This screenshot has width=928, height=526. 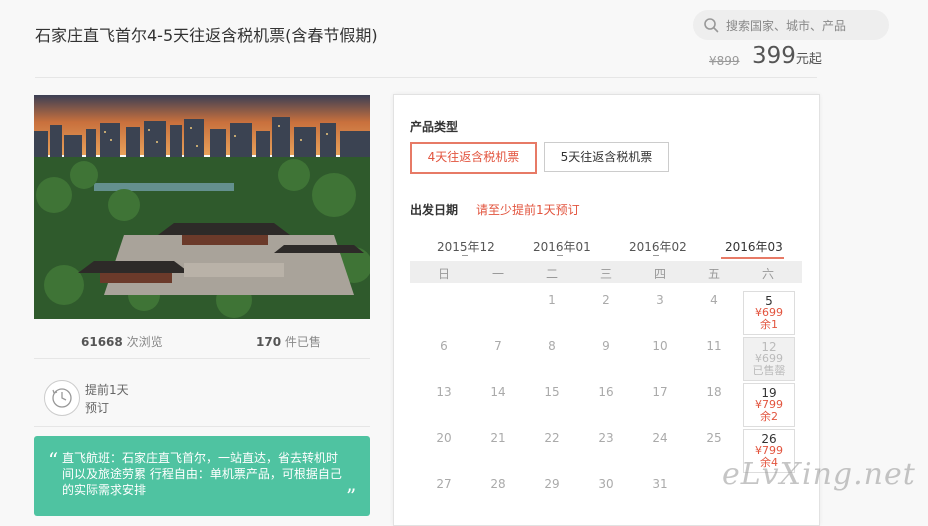 What do you see at coordinates (202, 358) in the screenshot?
I see `stats-divider` at bounding box center [202, 358].